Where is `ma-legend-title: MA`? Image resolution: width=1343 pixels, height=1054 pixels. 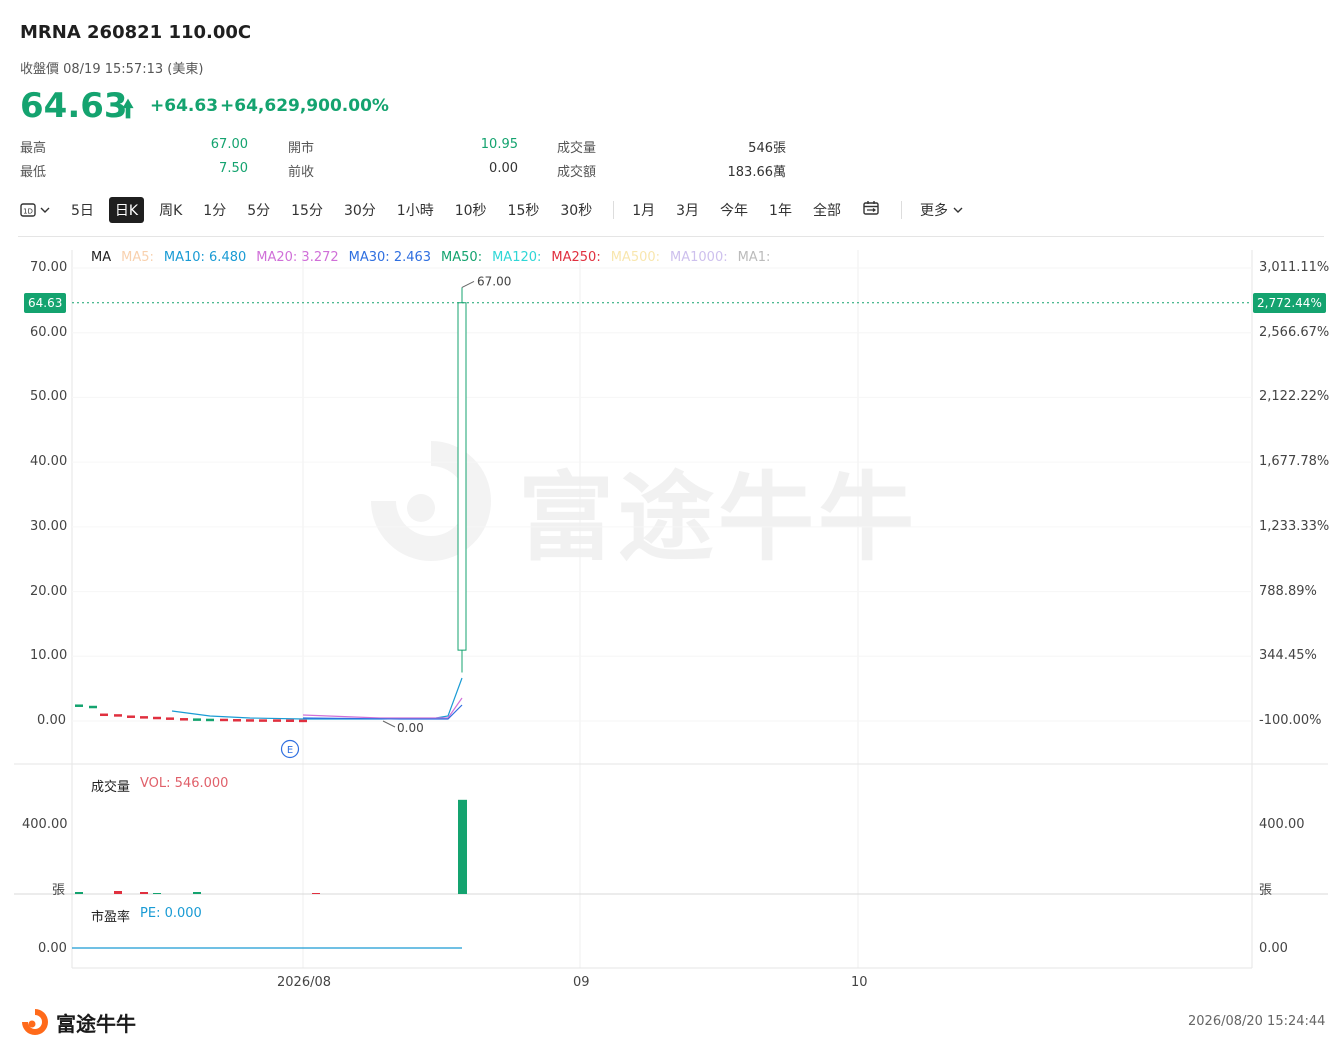 ma-legend-title: MA is located at coordinates (101, 257).